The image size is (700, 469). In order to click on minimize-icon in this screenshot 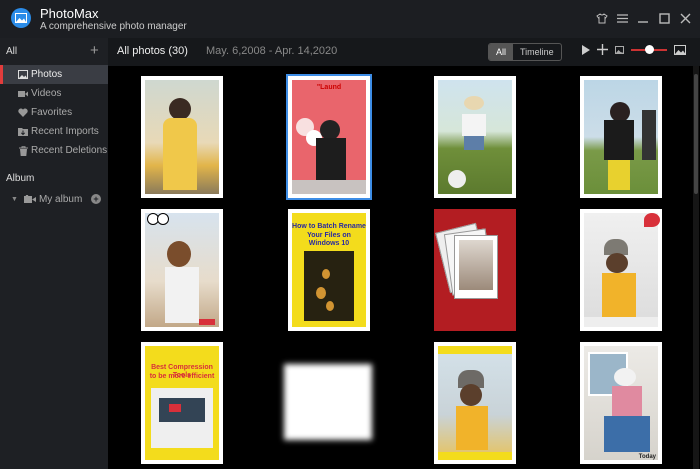, I will do `click(643, 18)`.